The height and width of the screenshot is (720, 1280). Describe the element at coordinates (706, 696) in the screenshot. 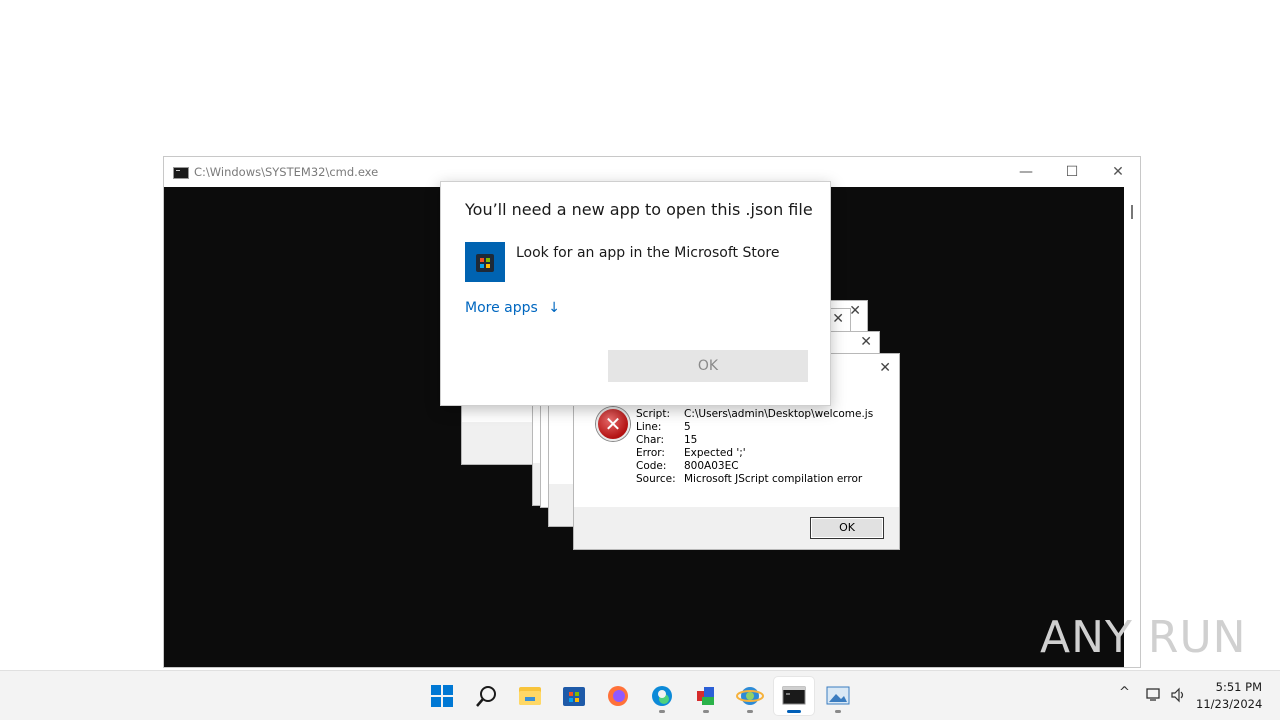

I see `taskbar-app` at that location.